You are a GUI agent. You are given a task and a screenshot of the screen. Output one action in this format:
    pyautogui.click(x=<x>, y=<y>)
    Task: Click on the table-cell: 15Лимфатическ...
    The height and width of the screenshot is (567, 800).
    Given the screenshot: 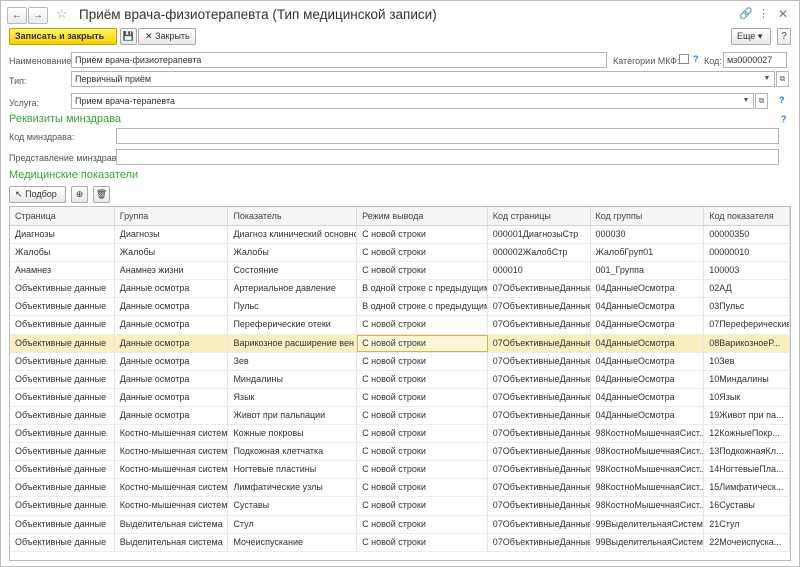 What is the action you would take?
    pyautogui.click(x=747, y=488)
    